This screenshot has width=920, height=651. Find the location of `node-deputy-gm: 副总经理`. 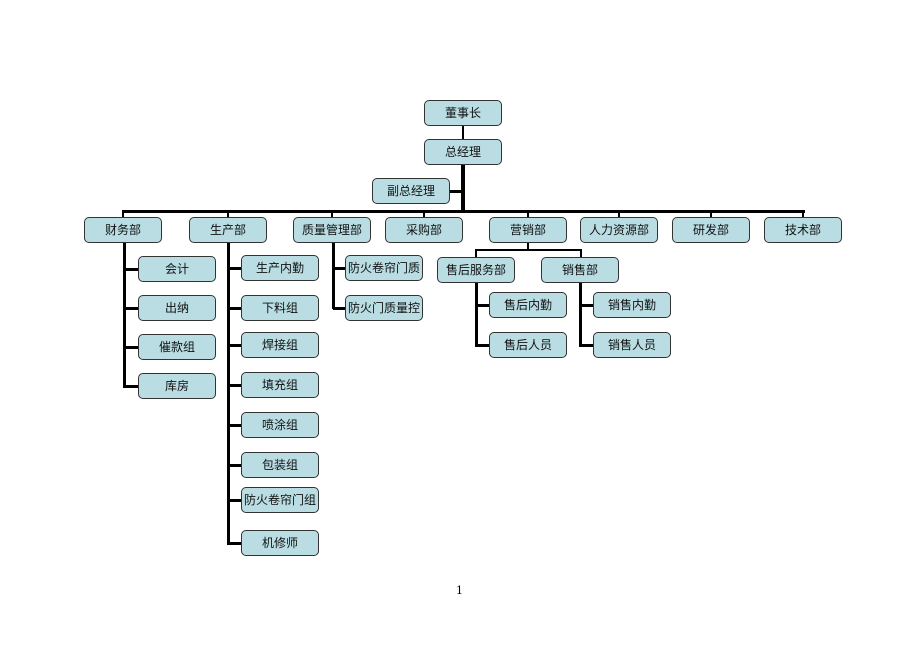

node-deputy-gm: 副总经理 is located at coordinates (411, 191).